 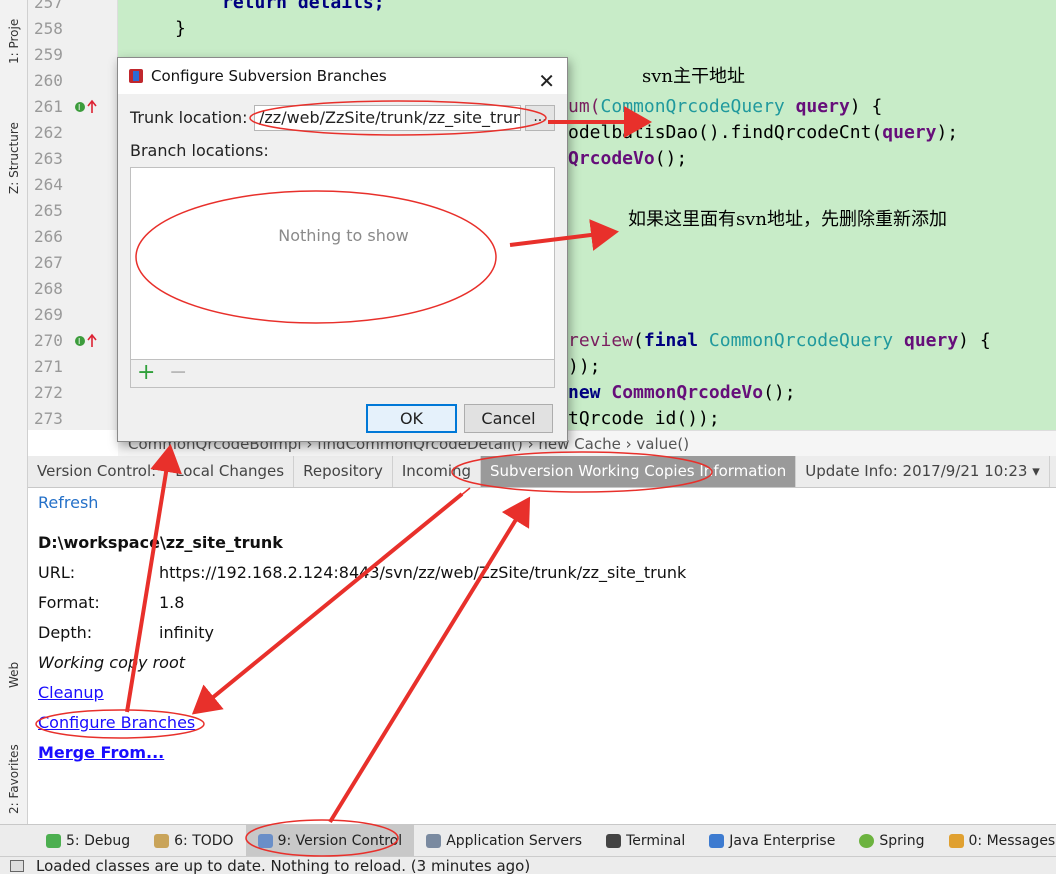 I want to click on code-token: review, so click(x=601, y=340).